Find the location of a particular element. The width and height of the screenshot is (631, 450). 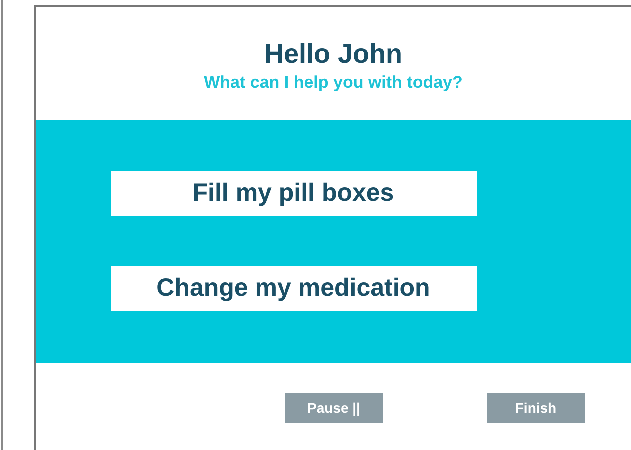

greeting-subtitle: What can I help you with today? is located at coordinates (333, 82).